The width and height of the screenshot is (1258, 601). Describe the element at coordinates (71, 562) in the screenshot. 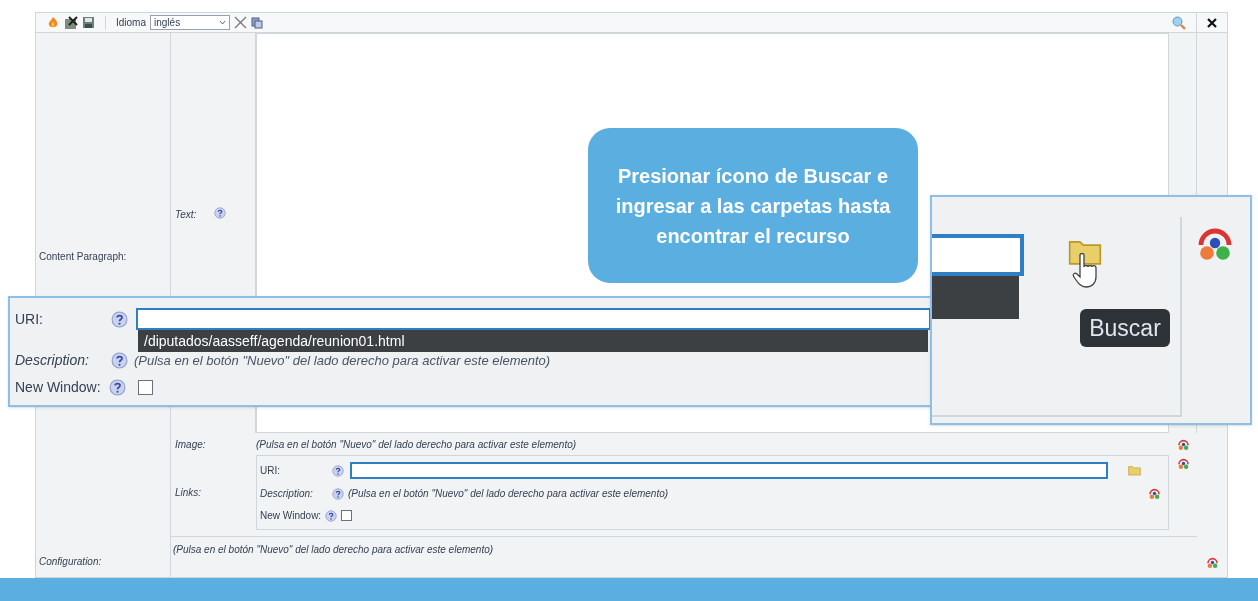

I see `field-label: Configuration:` at that location.